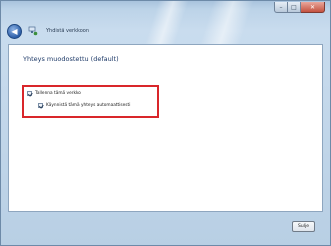 The image size is (331, 246). I want to click on close-window-button: ✕, so click(313, 7).